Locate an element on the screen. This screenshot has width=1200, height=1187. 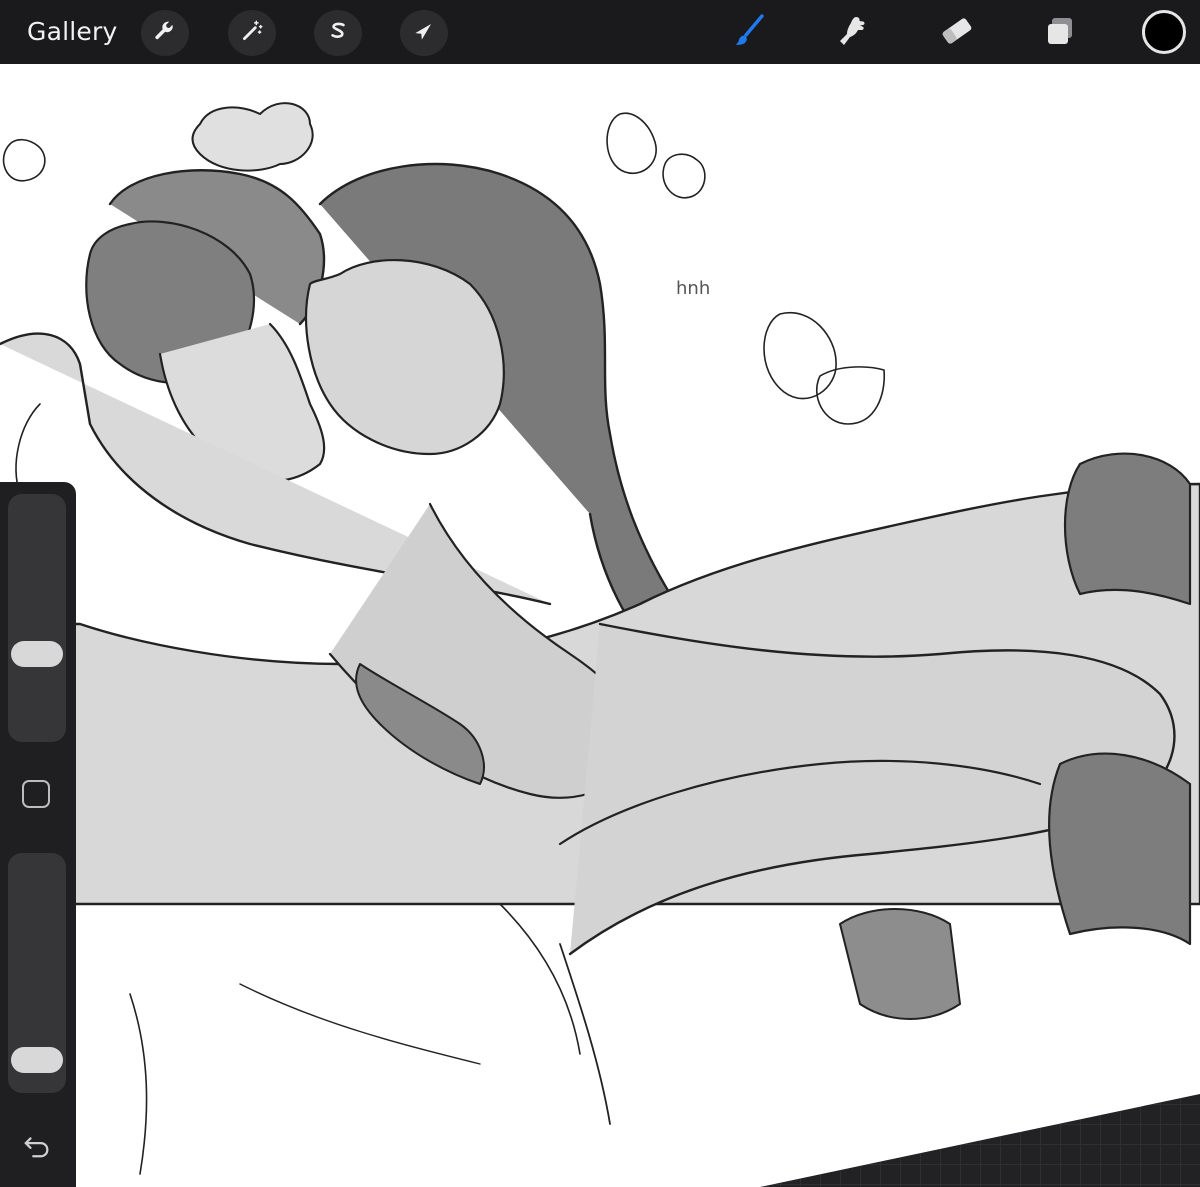
undo-button is located at coordinates (37, 1147).